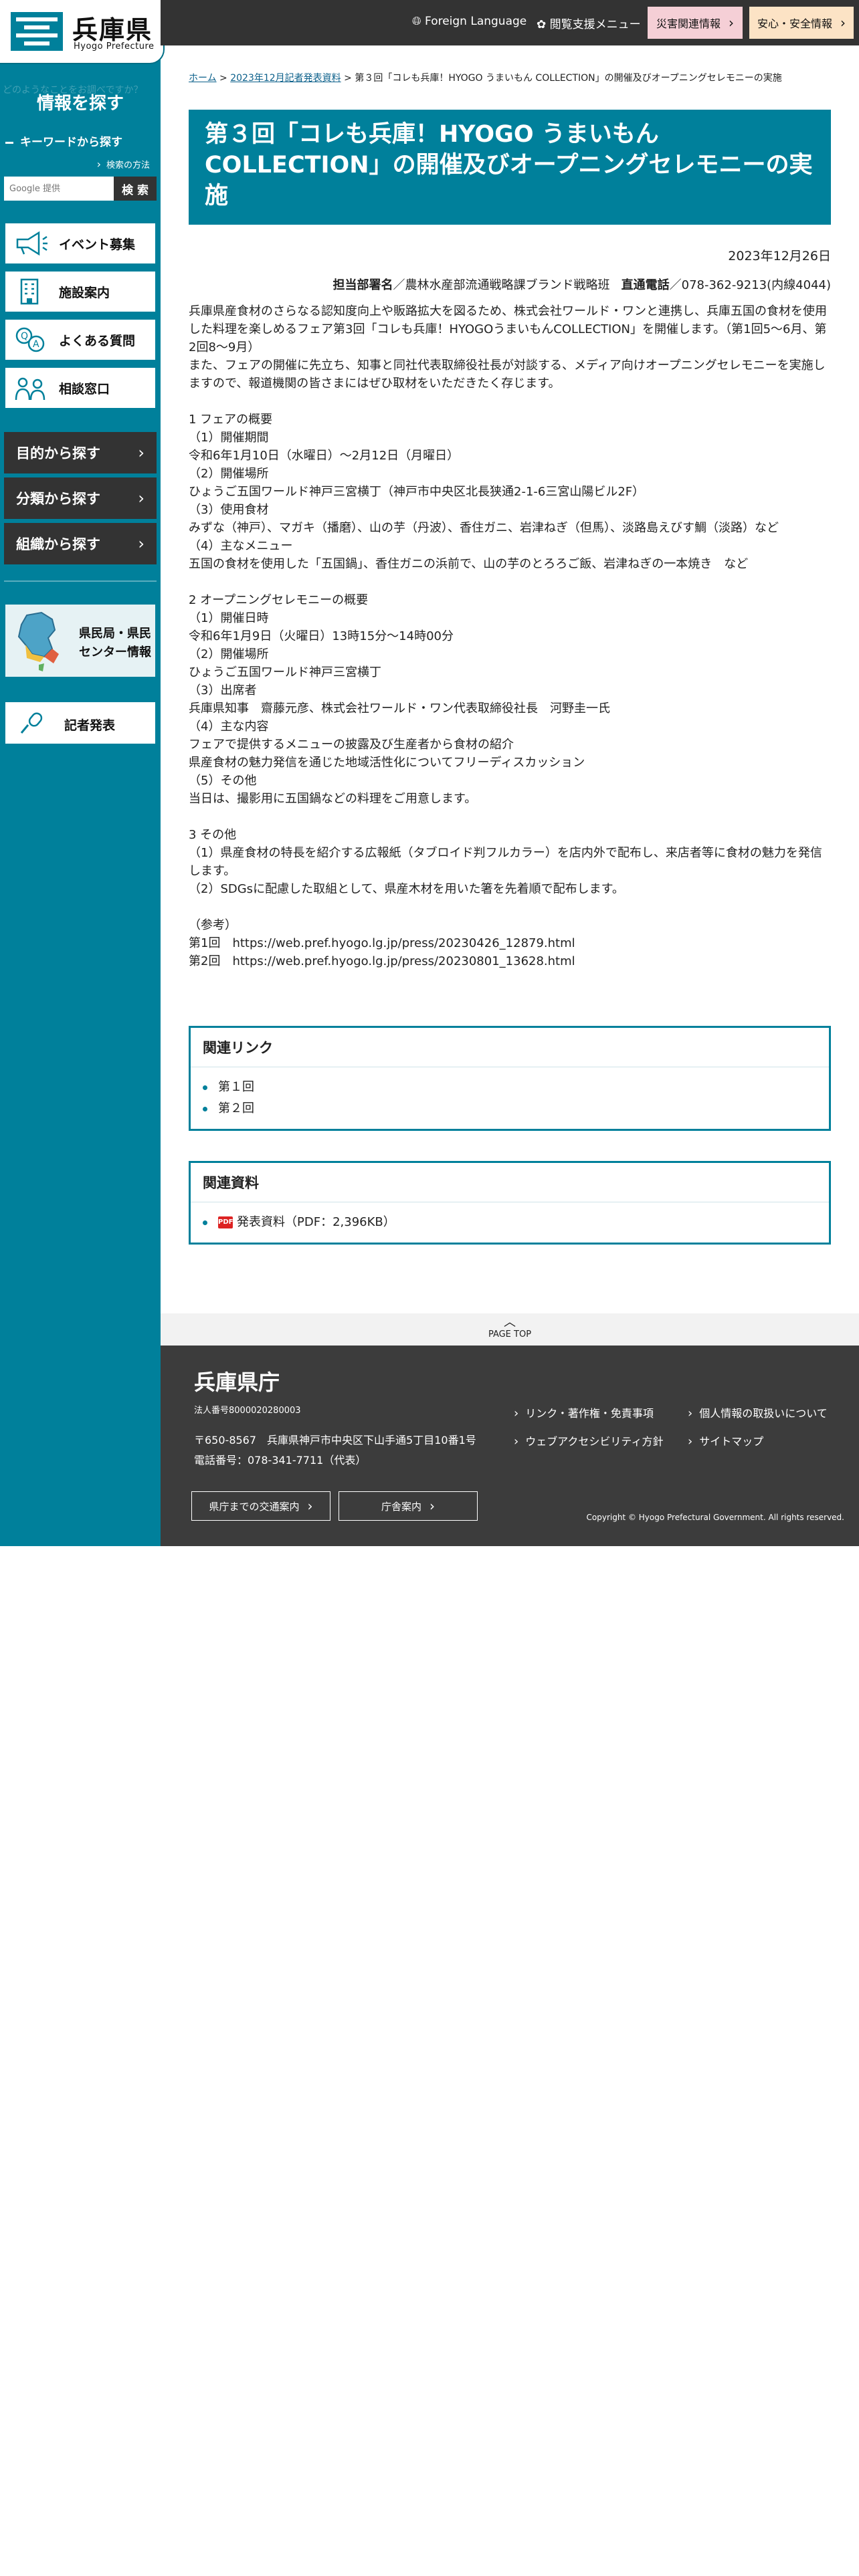 Image resolution: width=859 pixels, height=2576 pixels. What do you see at coordinates (510, 1088) in the screenshot?
I see `related-link-item: 第１回` at bounding box center [510, 1088].